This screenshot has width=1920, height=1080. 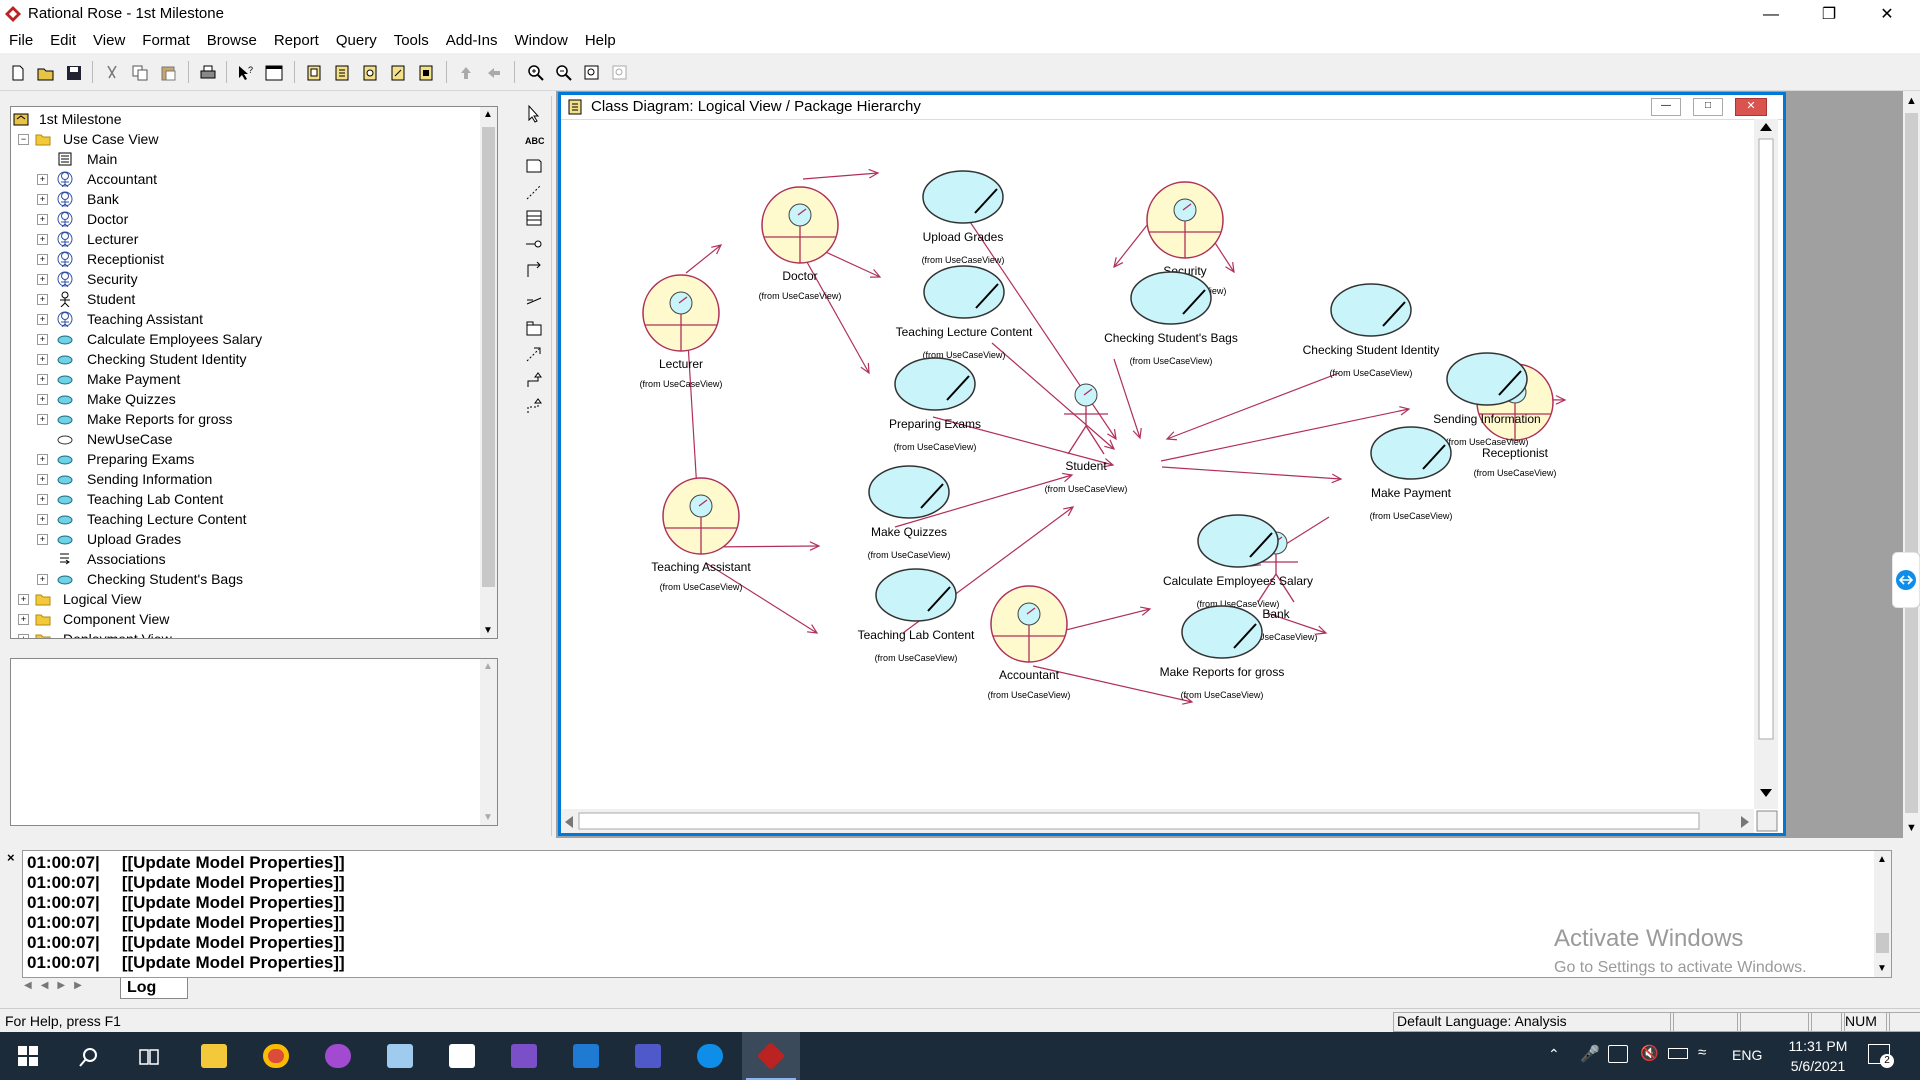 What do you see at coordinates (1139, 821) in the screenshot?
I see `hscroll-thumb` at bounding box center [1139, 821].